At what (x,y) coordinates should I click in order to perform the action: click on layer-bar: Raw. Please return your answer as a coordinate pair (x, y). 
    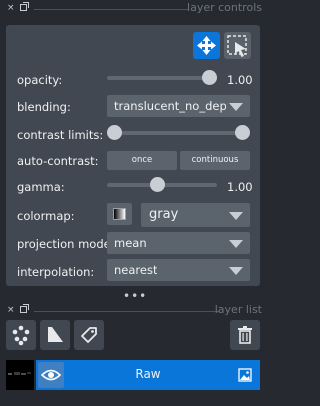
    Looking at the image, I should click on (148, 375).